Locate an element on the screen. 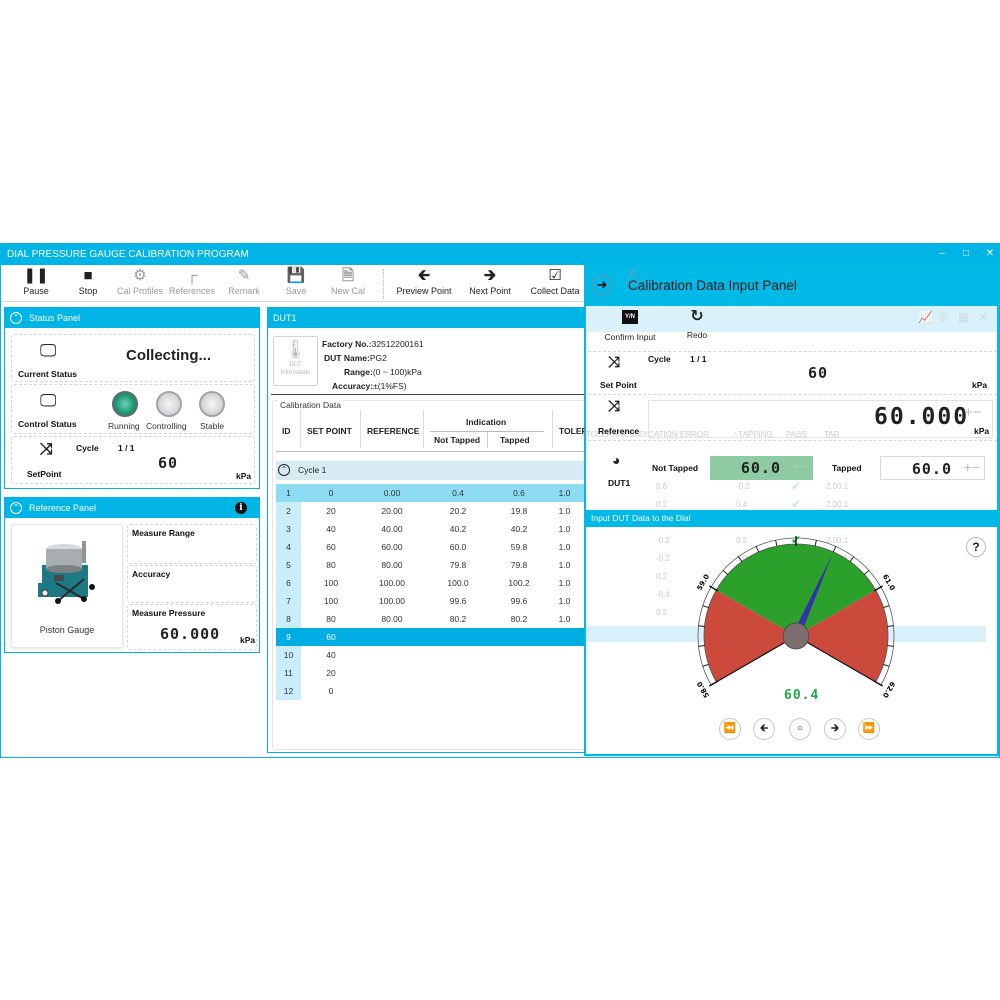 This screenshot has width=1000, height=1000. header-divider is located at coordinates (430, 451).